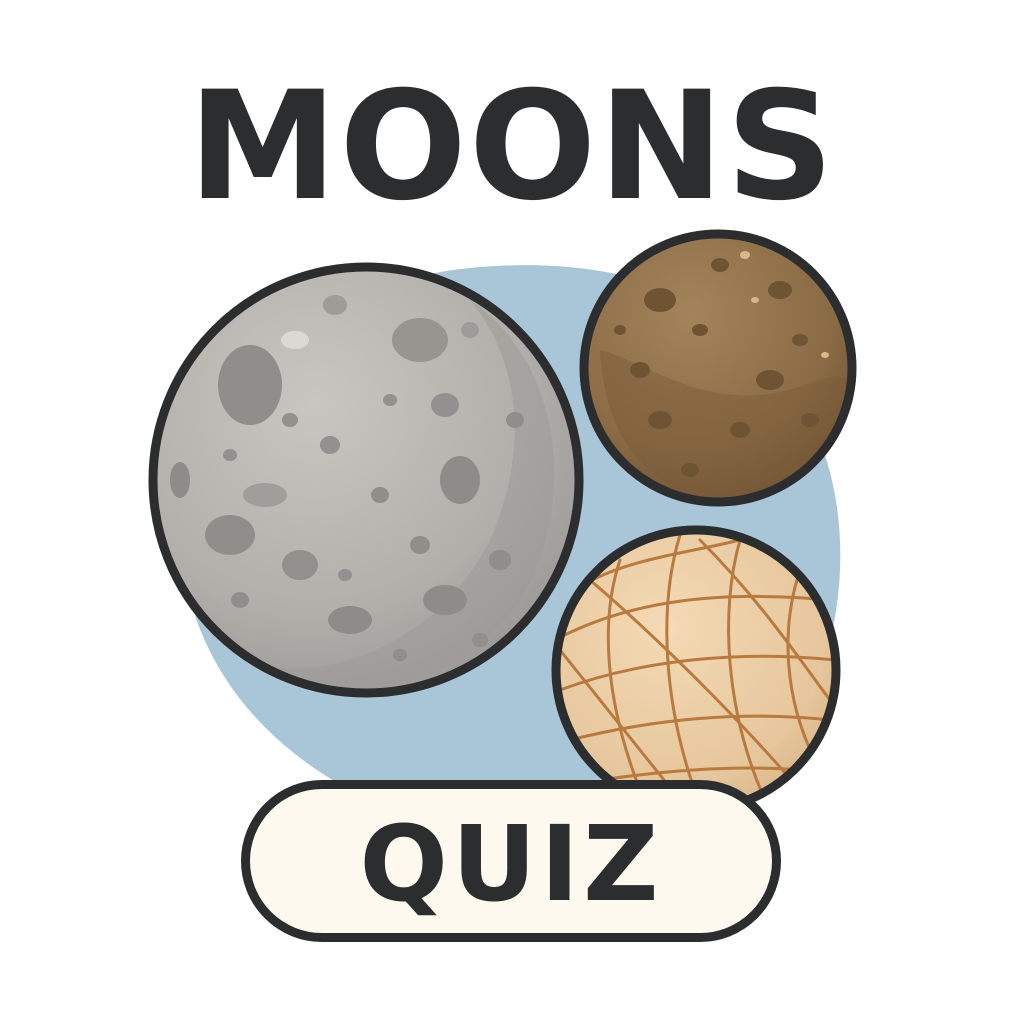 This screenshot has width=1024, height=1024. I want to click on page-title: MOONS, so click(512, 147).